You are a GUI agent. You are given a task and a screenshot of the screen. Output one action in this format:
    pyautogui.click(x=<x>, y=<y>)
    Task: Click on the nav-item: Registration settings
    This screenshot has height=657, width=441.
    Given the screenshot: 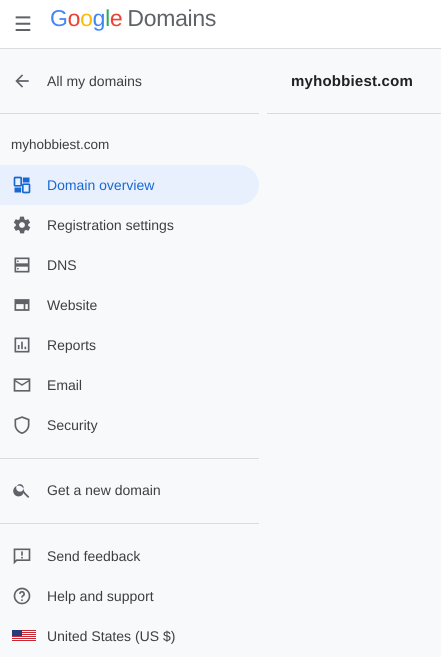 What is the action you would take?
    pyautogui.click(x=129, y=225)
    